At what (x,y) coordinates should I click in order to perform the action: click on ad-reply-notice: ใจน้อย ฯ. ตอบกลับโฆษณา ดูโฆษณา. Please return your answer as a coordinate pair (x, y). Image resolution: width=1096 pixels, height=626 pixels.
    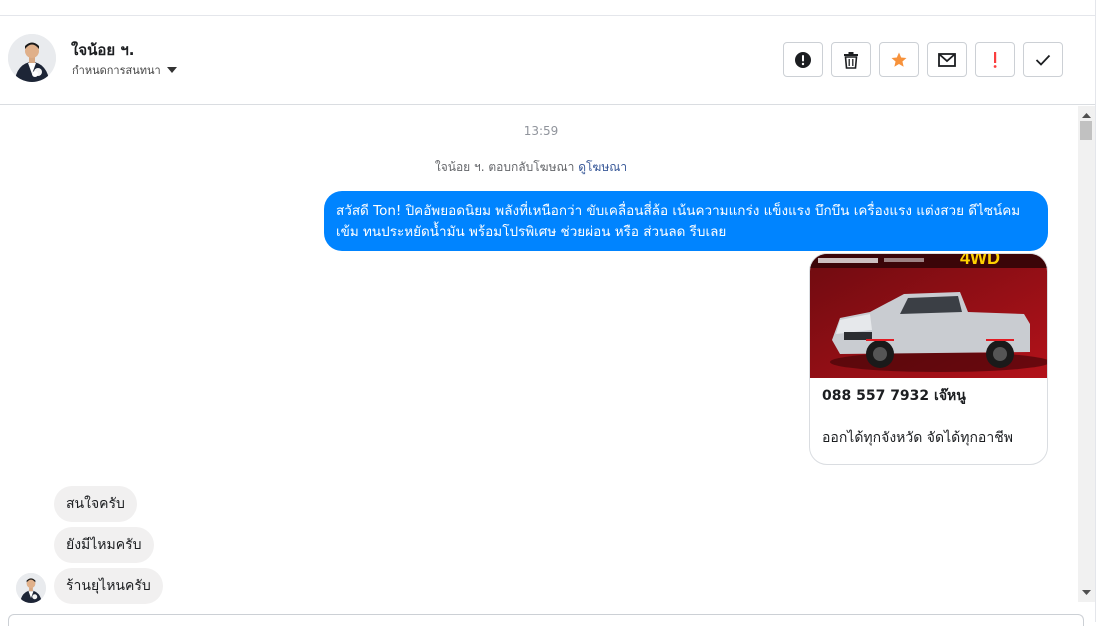
    Looking at the image, I should click on (531, 167).